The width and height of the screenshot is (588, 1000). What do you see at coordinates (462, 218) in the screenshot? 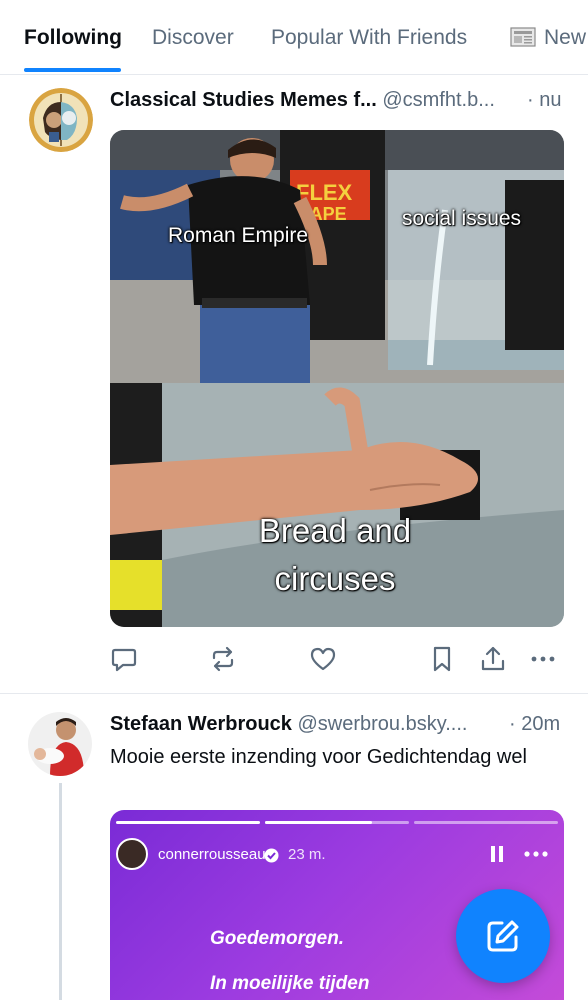
I see `meme-label-social-issues: social issues` at bounding box center [462, 218].